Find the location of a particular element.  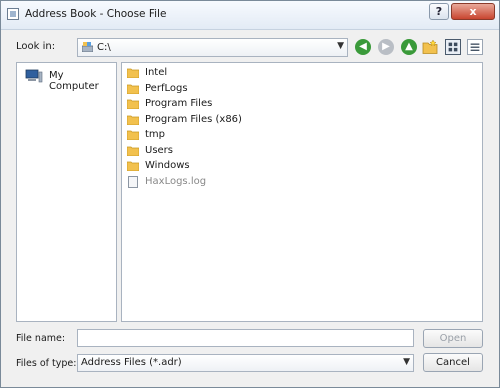

detail-view-icon is located at coordinates (453, 47).